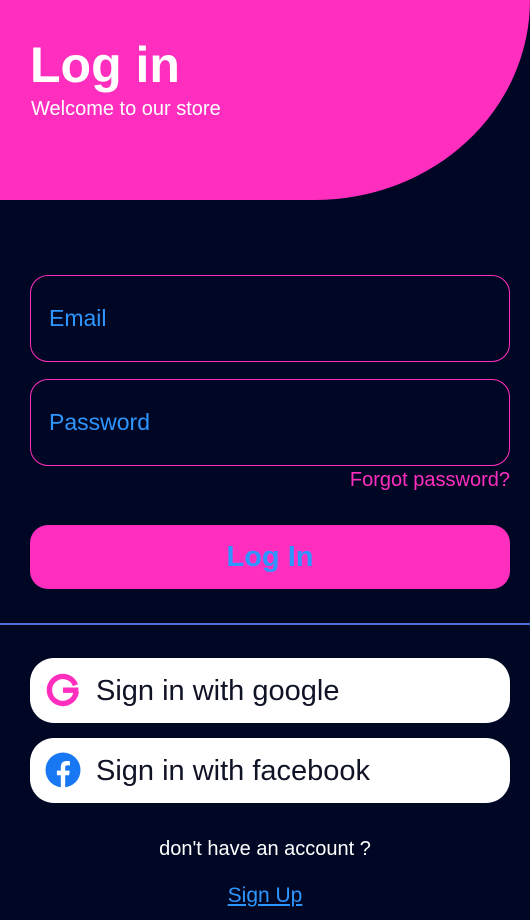 This screenshot has width=530, height=920. What do you see at coordinates (105, 65) in the screenshot?
I see `page-title: Log in` at bounding box center [105, 65].